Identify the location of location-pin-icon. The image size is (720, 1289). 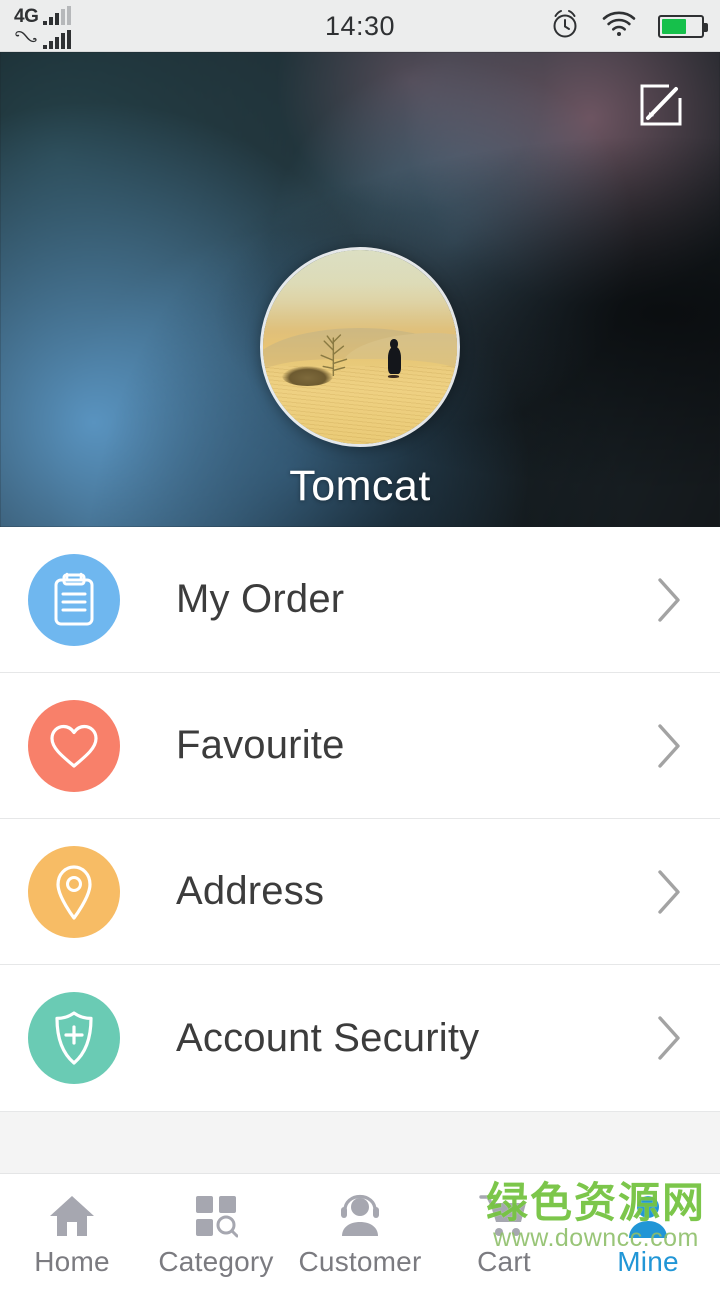
(74, 892).